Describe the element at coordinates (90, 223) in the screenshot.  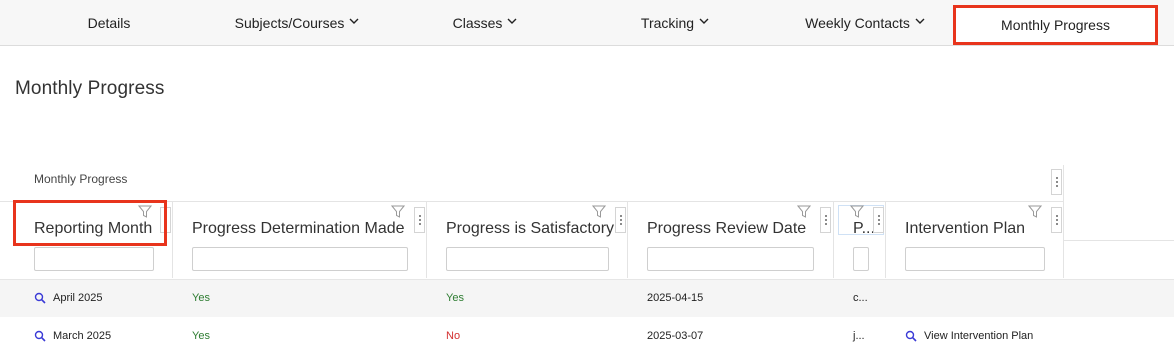
I see `highlight-reporting-month` at that location.